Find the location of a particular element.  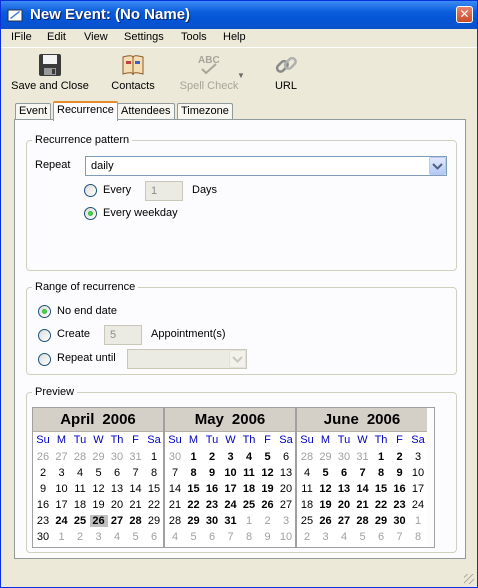

close-button: ✕ is located at coordinates (464, 14).